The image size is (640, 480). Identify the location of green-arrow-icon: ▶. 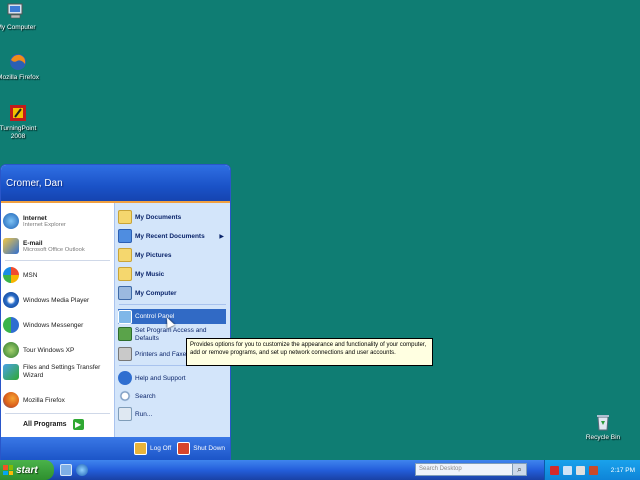
(78, 424).